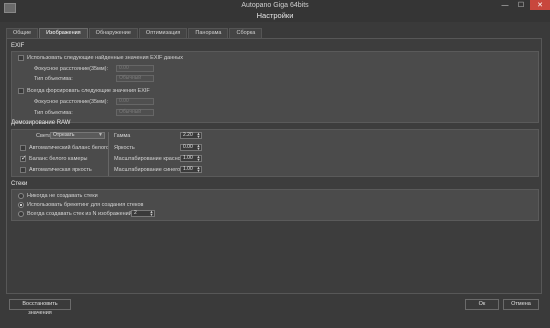  Describe the element at coordinates (208, 33) in the screenshot. I see `tab-panorama: Панорама` at that location.